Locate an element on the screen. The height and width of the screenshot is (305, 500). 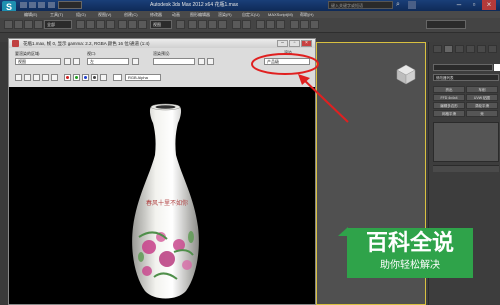
watermark-badge: 百科全说 助你轻松解决 is located at coordinates (410, 253).